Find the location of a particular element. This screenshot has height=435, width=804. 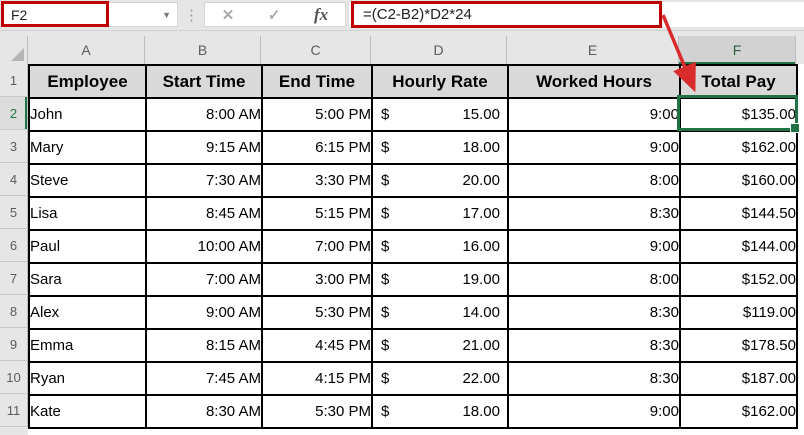

cell-B3: 9:15 AM is located at coordinates (204, 147).